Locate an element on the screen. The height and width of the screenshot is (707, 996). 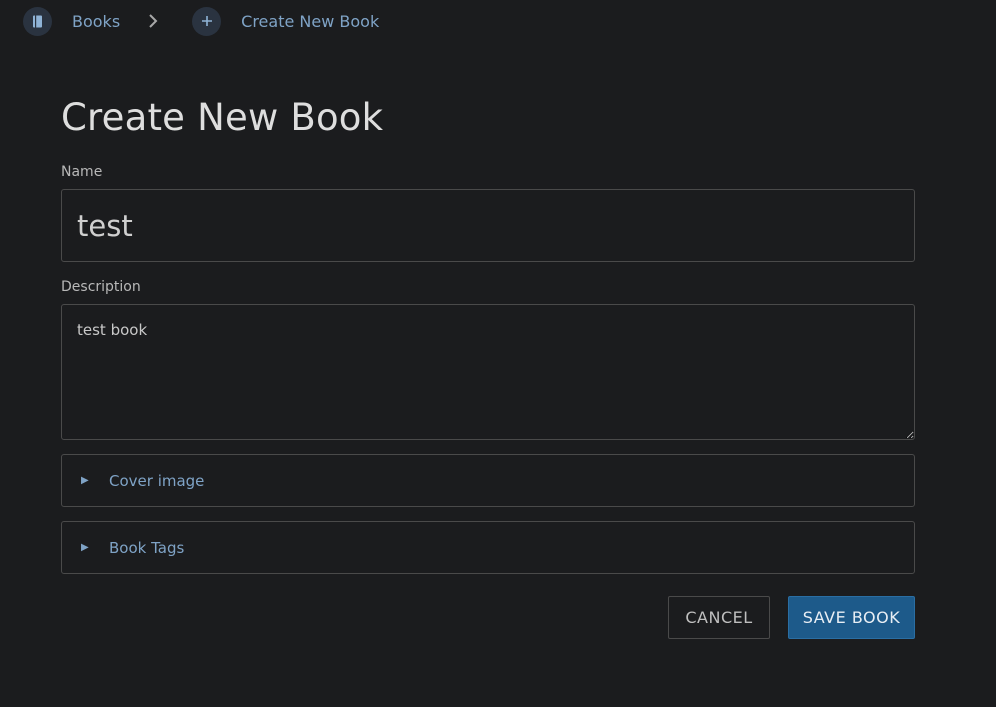
name-label: Name is located at coordinates (82, 172).